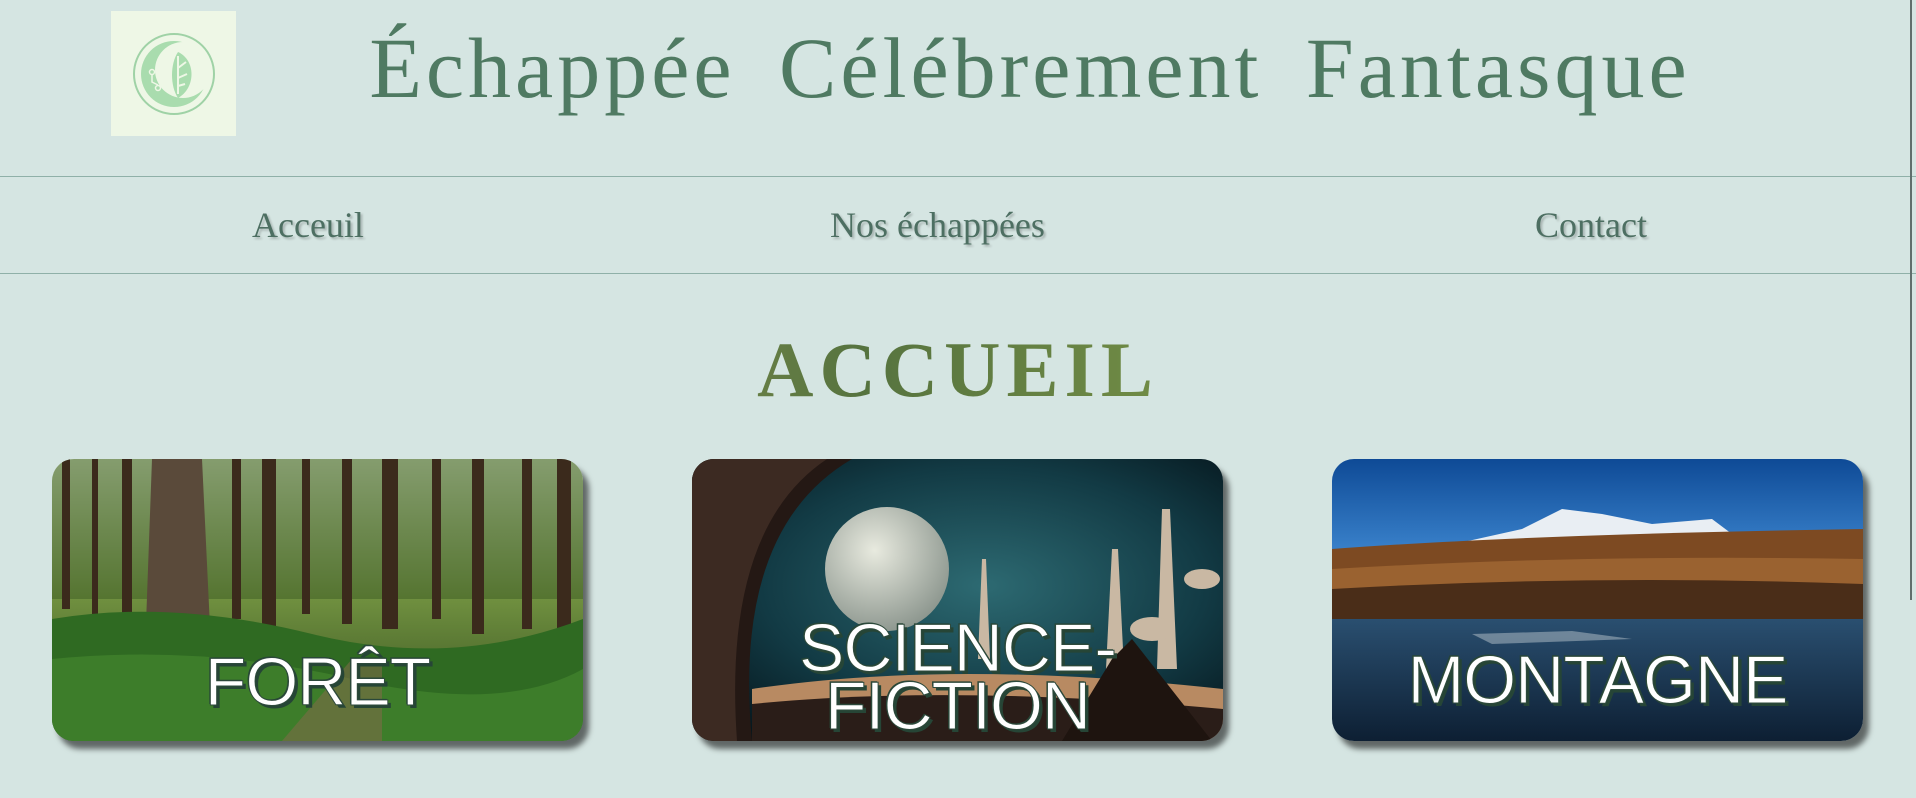 The height and width of the screenshot is (798, 1916). I want to click on site-title: Échappée Célébrement Fantasque, so click(1030, 68).